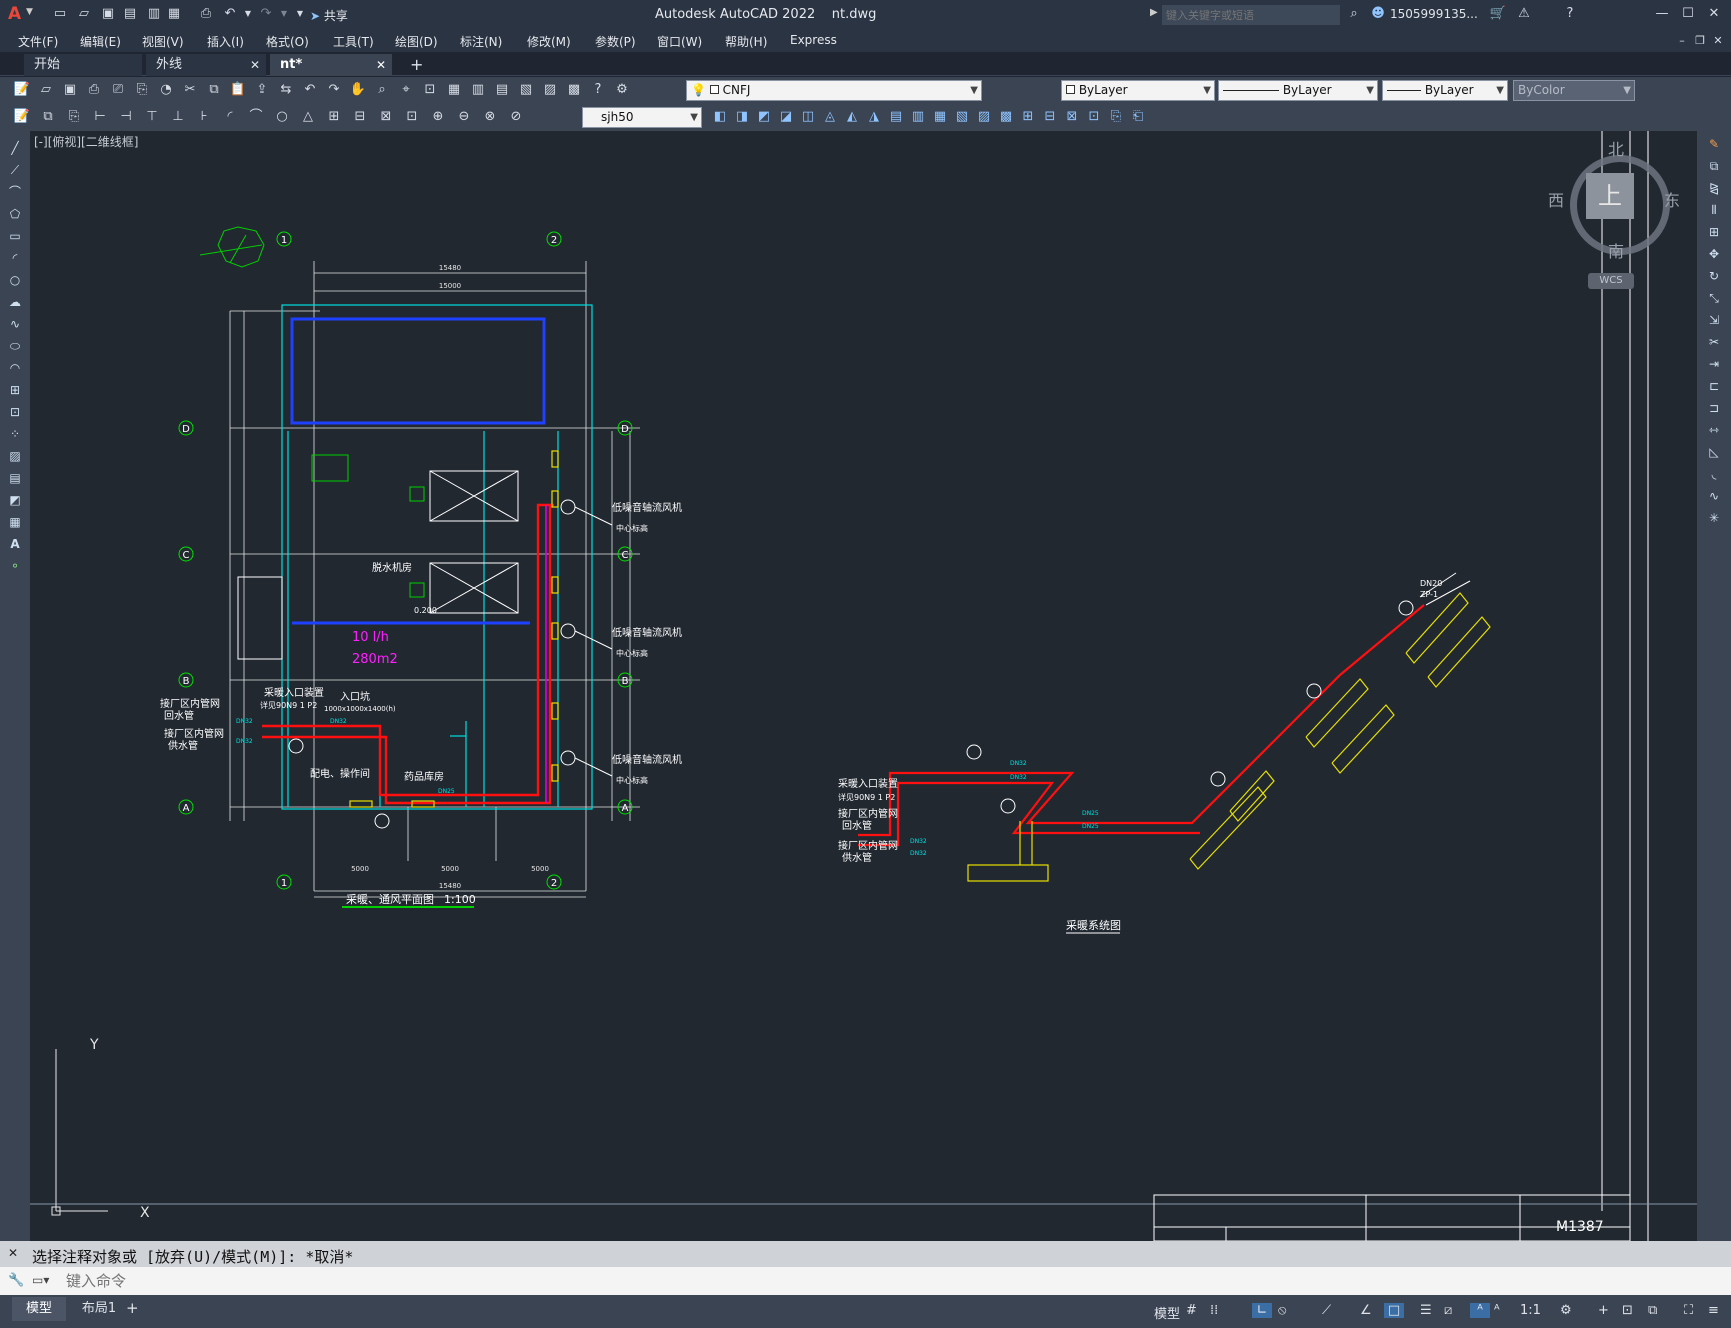  I want to click on toolbar-tool-icon: ▧, so click(526, 90).